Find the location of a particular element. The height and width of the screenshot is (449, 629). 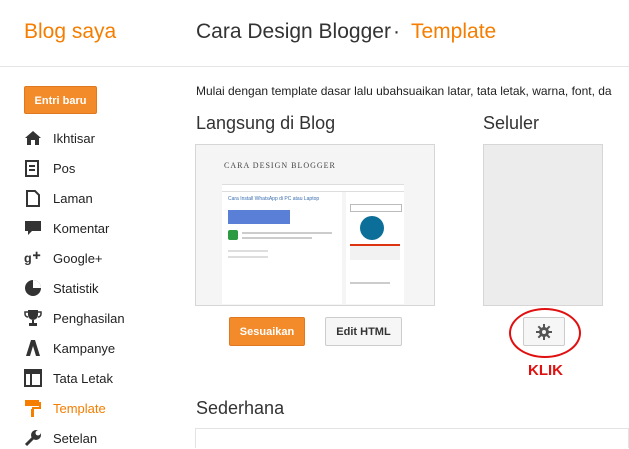

sidebar-item-label: Ikhtisar is located at coordinates (74, 138).